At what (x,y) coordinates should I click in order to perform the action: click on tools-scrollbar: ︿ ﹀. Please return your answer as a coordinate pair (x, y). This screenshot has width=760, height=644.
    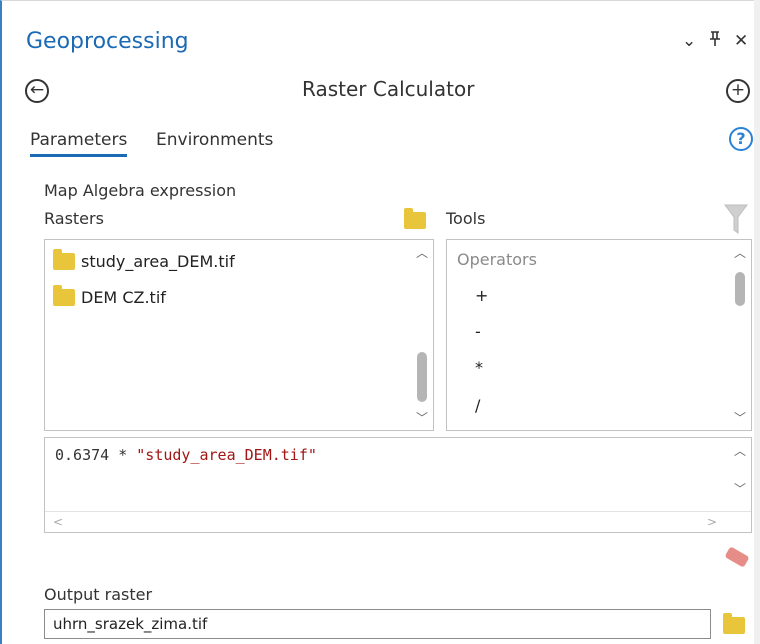
    Looking at the image, I should click on (740, 335).